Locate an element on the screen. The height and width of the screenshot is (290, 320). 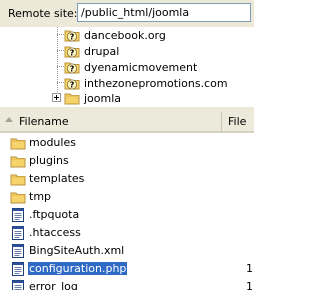
tree-item-dancebook: dancebook.org is located at coordinates (115, 35).